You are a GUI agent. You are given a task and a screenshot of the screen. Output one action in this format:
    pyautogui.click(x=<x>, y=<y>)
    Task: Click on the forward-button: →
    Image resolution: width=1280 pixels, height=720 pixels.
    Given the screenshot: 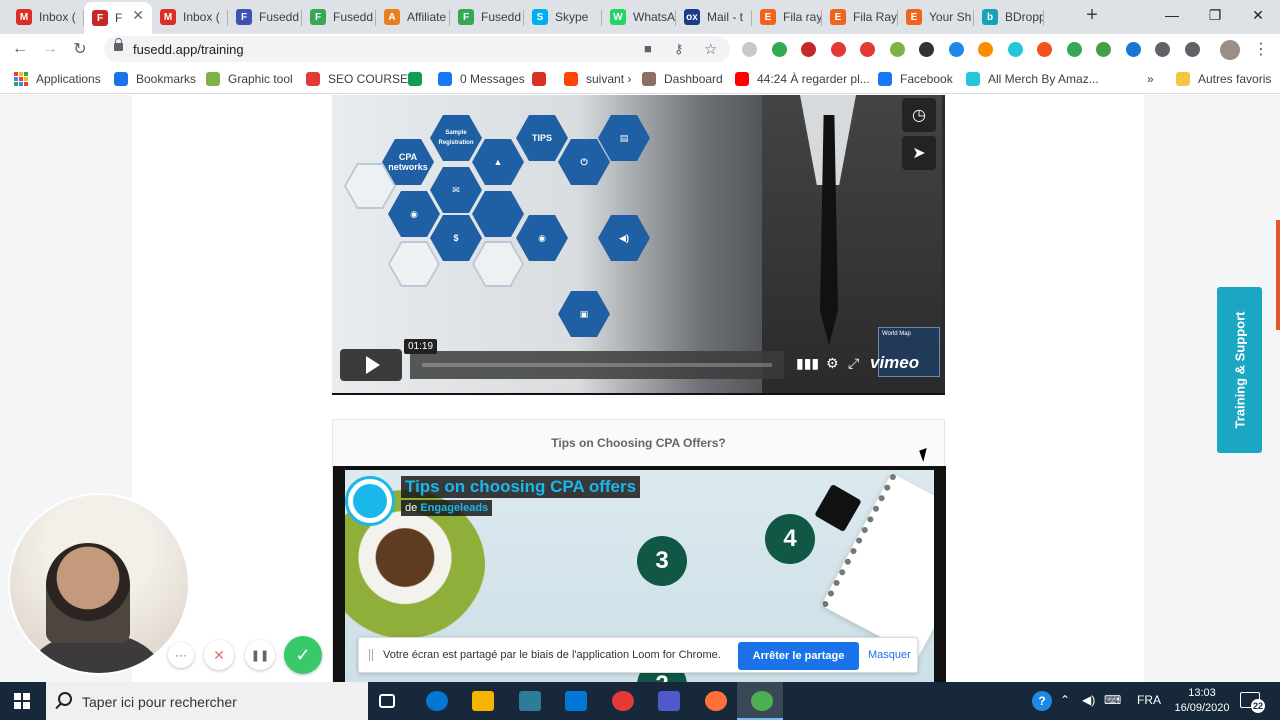 What is the action you would take?
    pyautogui.click(x=50, y=49)
    